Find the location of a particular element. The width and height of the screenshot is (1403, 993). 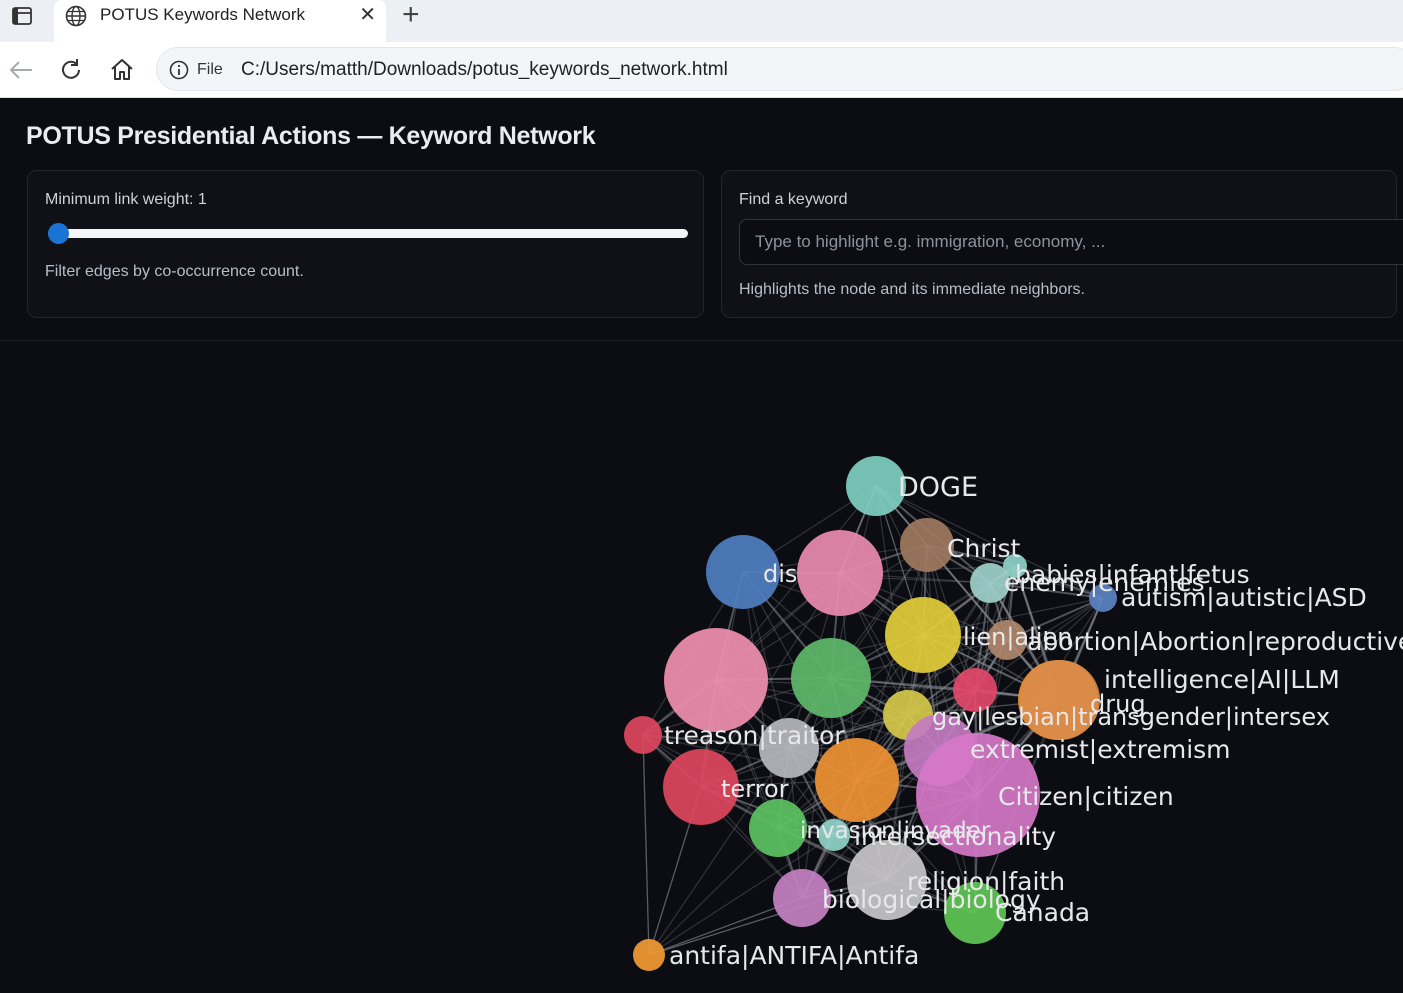

weight-slider-track is located at coordinates (368, 233).